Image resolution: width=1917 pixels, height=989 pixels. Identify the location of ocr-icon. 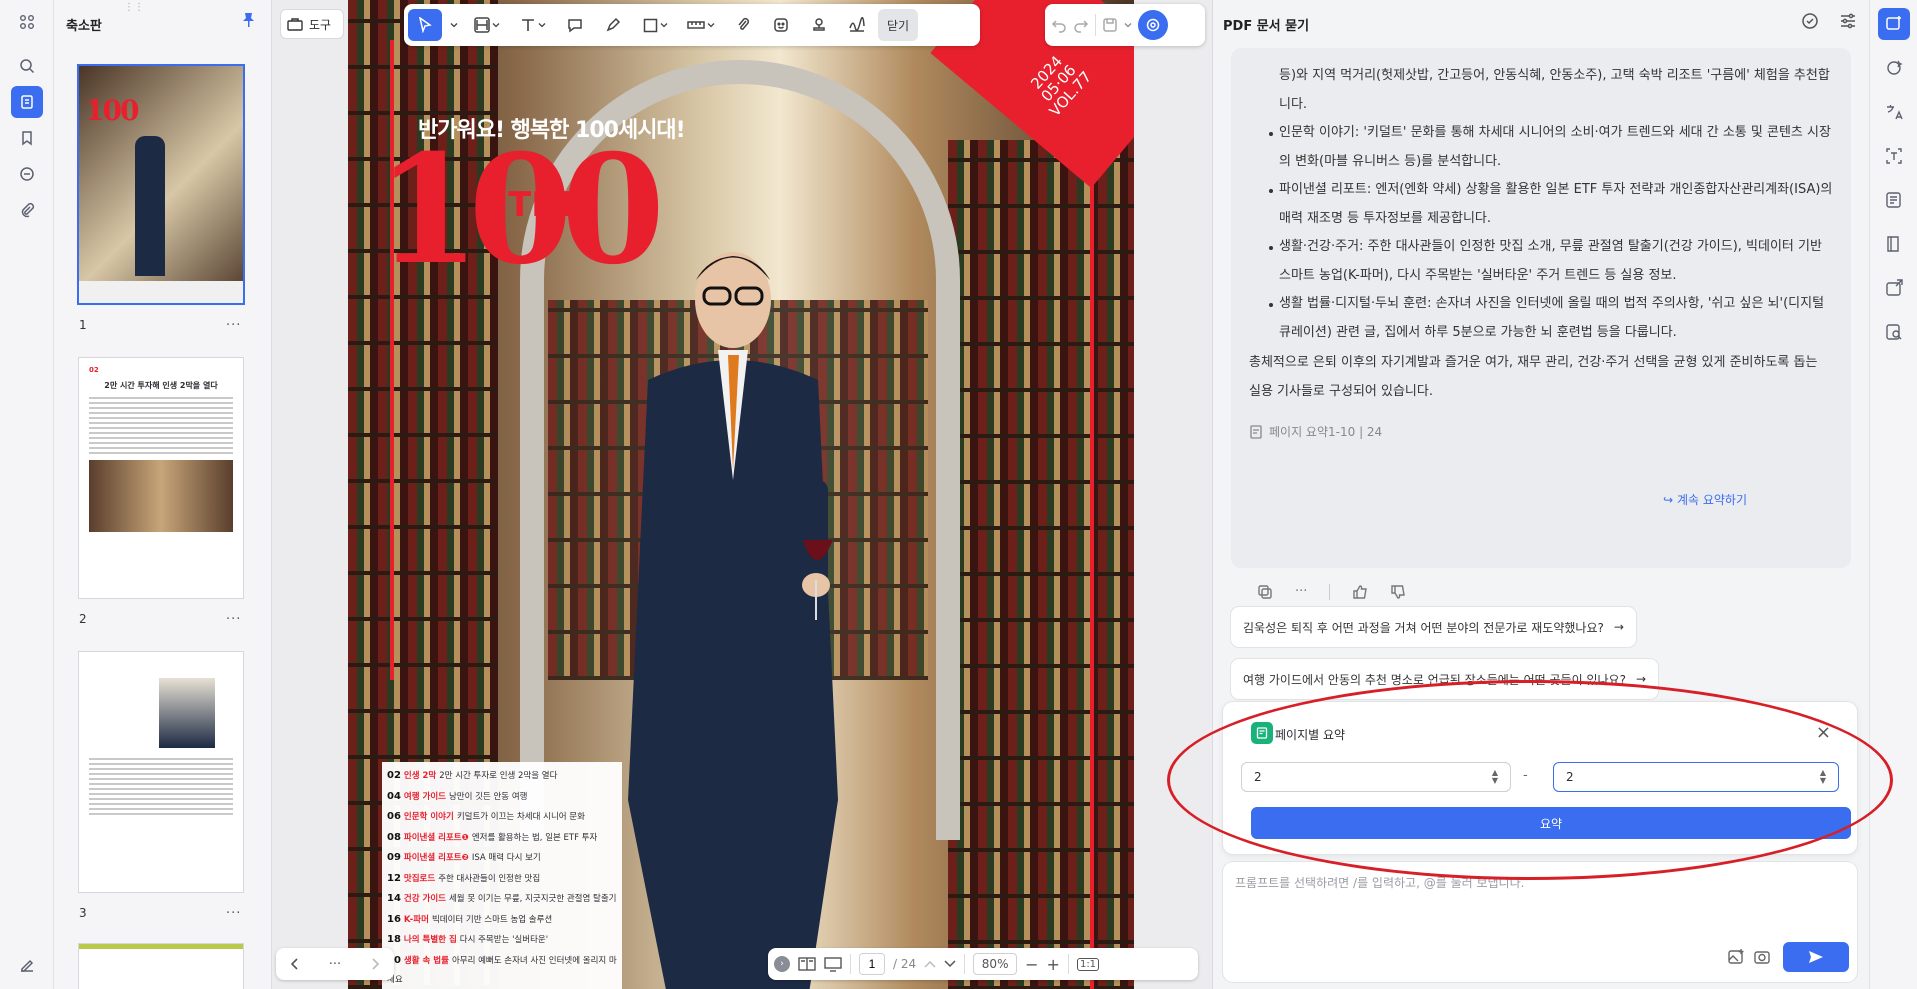
(1894, 156).